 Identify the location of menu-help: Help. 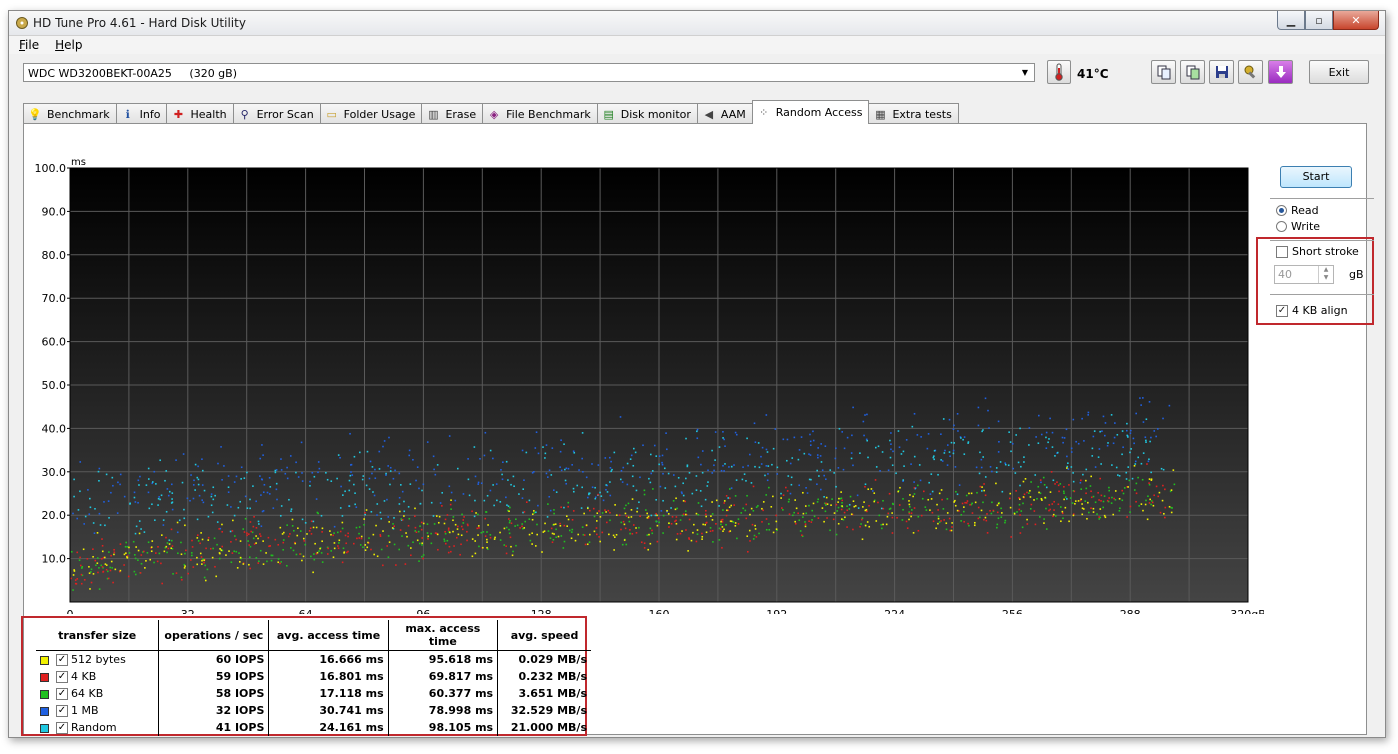
(66, 44).